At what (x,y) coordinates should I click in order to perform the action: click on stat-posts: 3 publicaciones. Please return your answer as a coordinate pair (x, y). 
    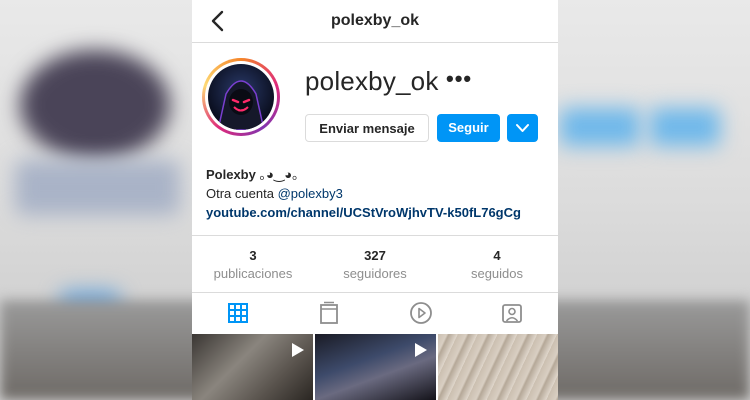
    Looking at the image, I should click on (253, 264).